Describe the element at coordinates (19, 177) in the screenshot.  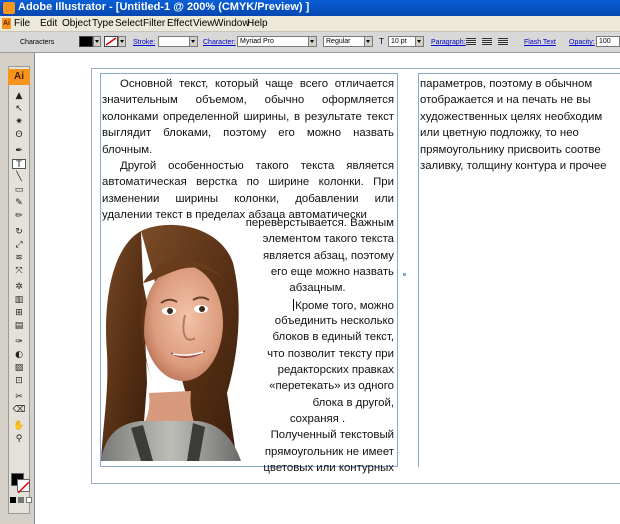
I see `line-icon: ╲` at that location.